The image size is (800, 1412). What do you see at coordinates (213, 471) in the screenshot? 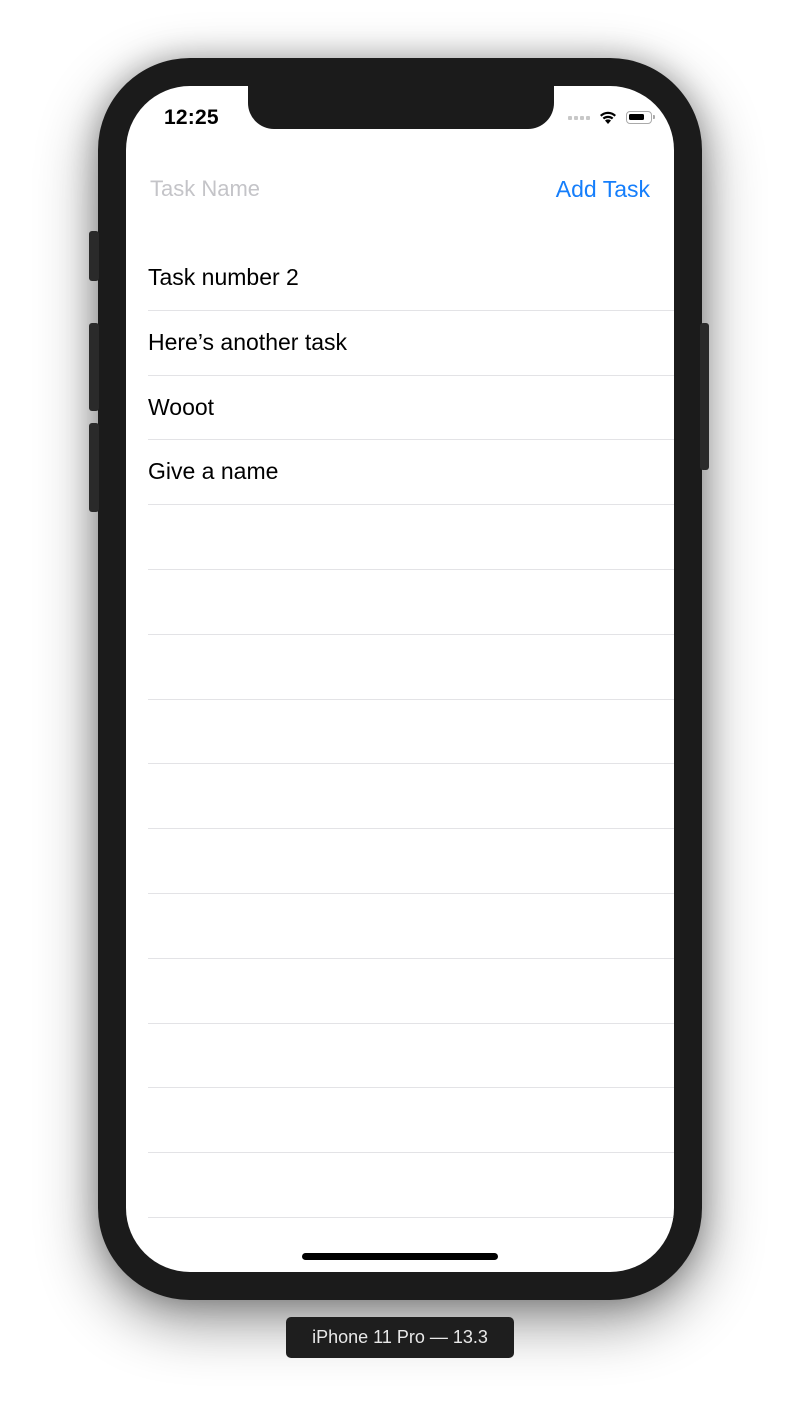
I see `task-label: Give a name` at bounding box center [213, 471].